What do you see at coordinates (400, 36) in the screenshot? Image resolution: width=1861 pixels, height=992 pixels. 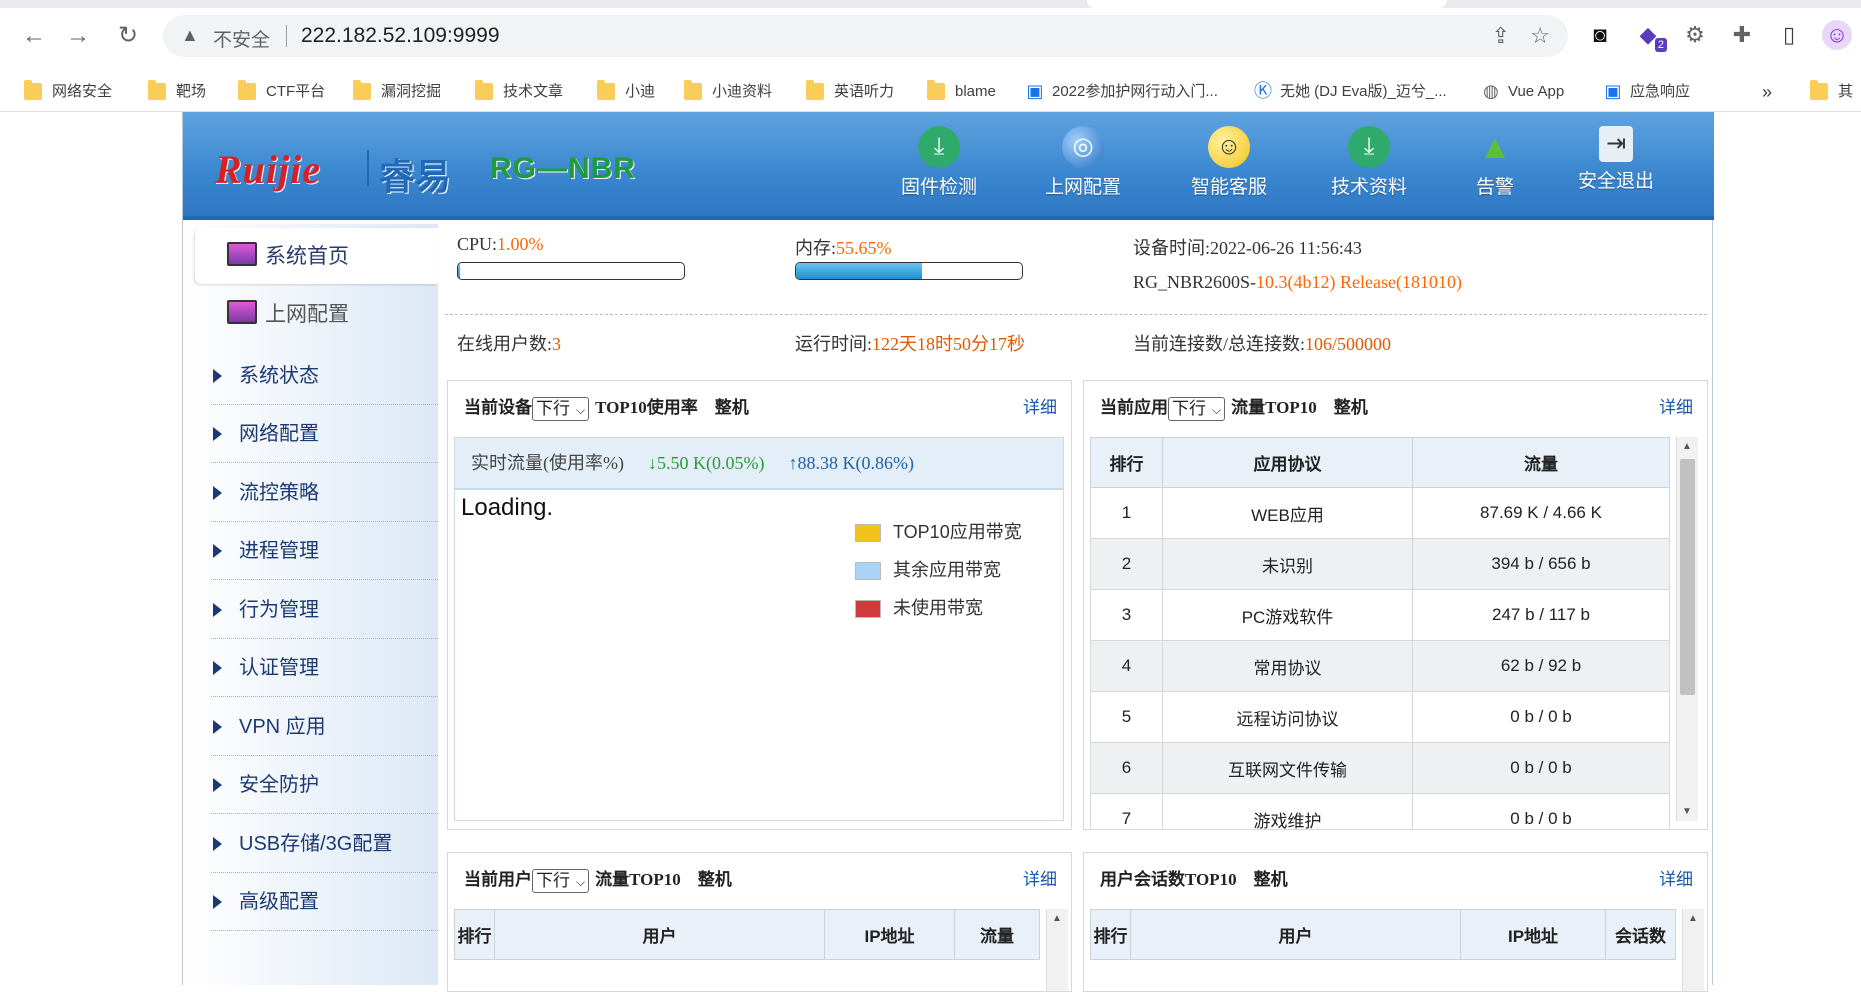 I see `url-text: 222.182.52.109:9999` at bounding box center [400, 36].